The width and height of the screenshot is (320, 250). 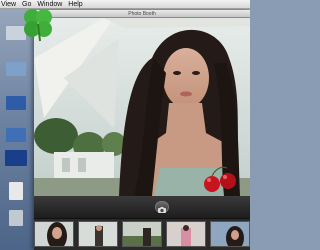 I want to click on clover-icon, so click(x=38, y=25).